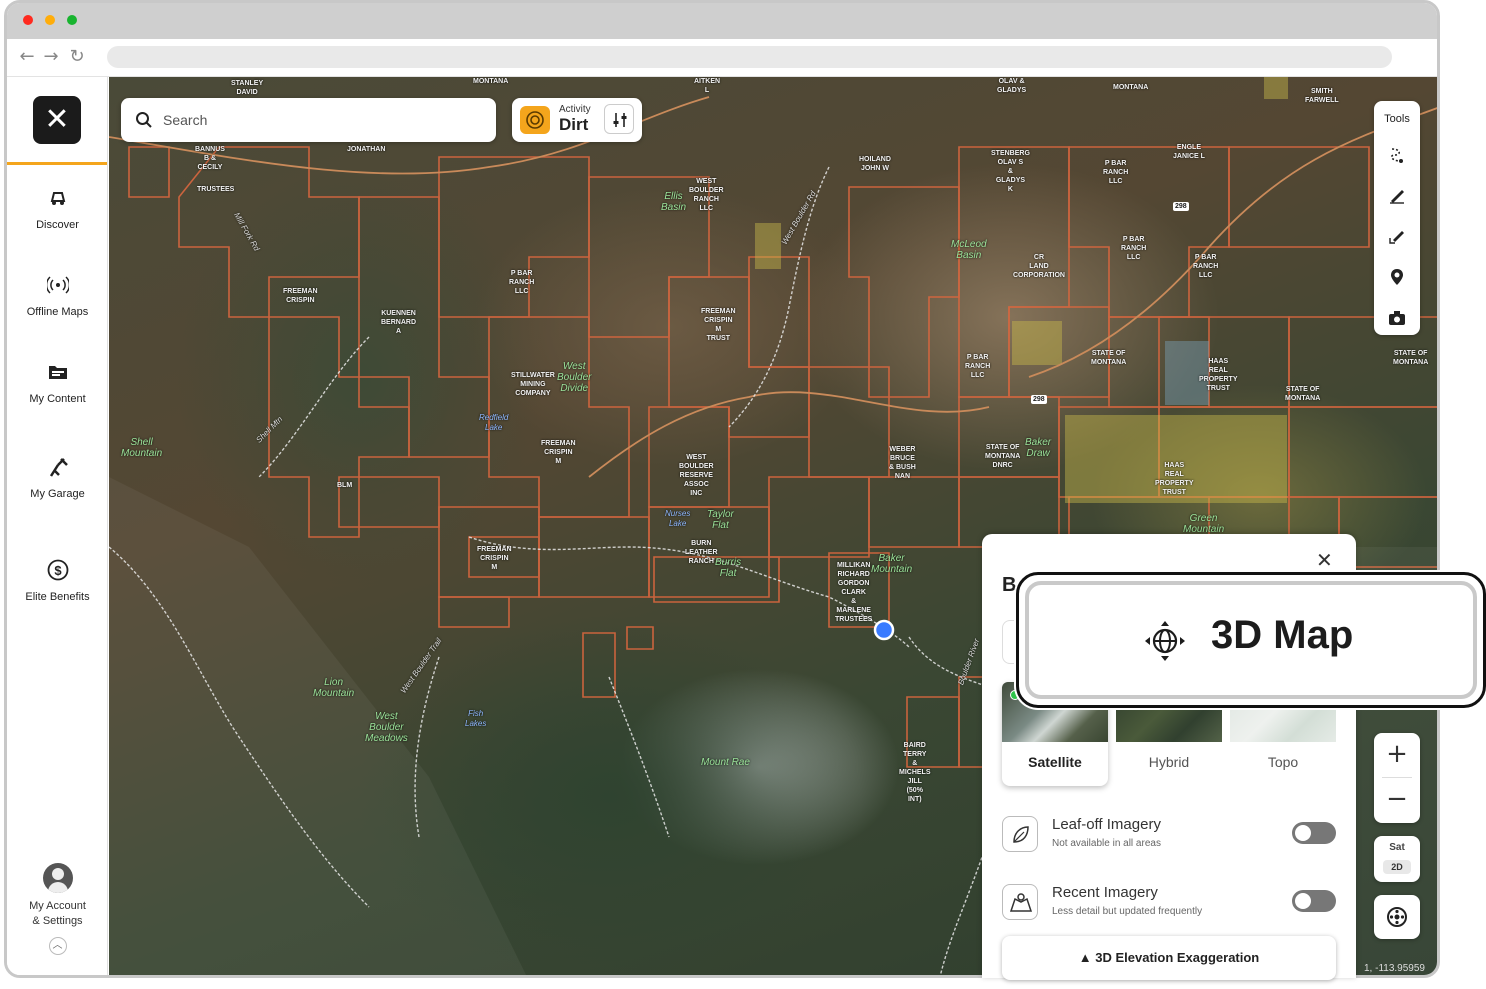 This screenshot has height=989, width=1486. I want to click on elevation-exaggeration-button: ▲ 3D Elevation Exaggeration, so click(1169, 958).